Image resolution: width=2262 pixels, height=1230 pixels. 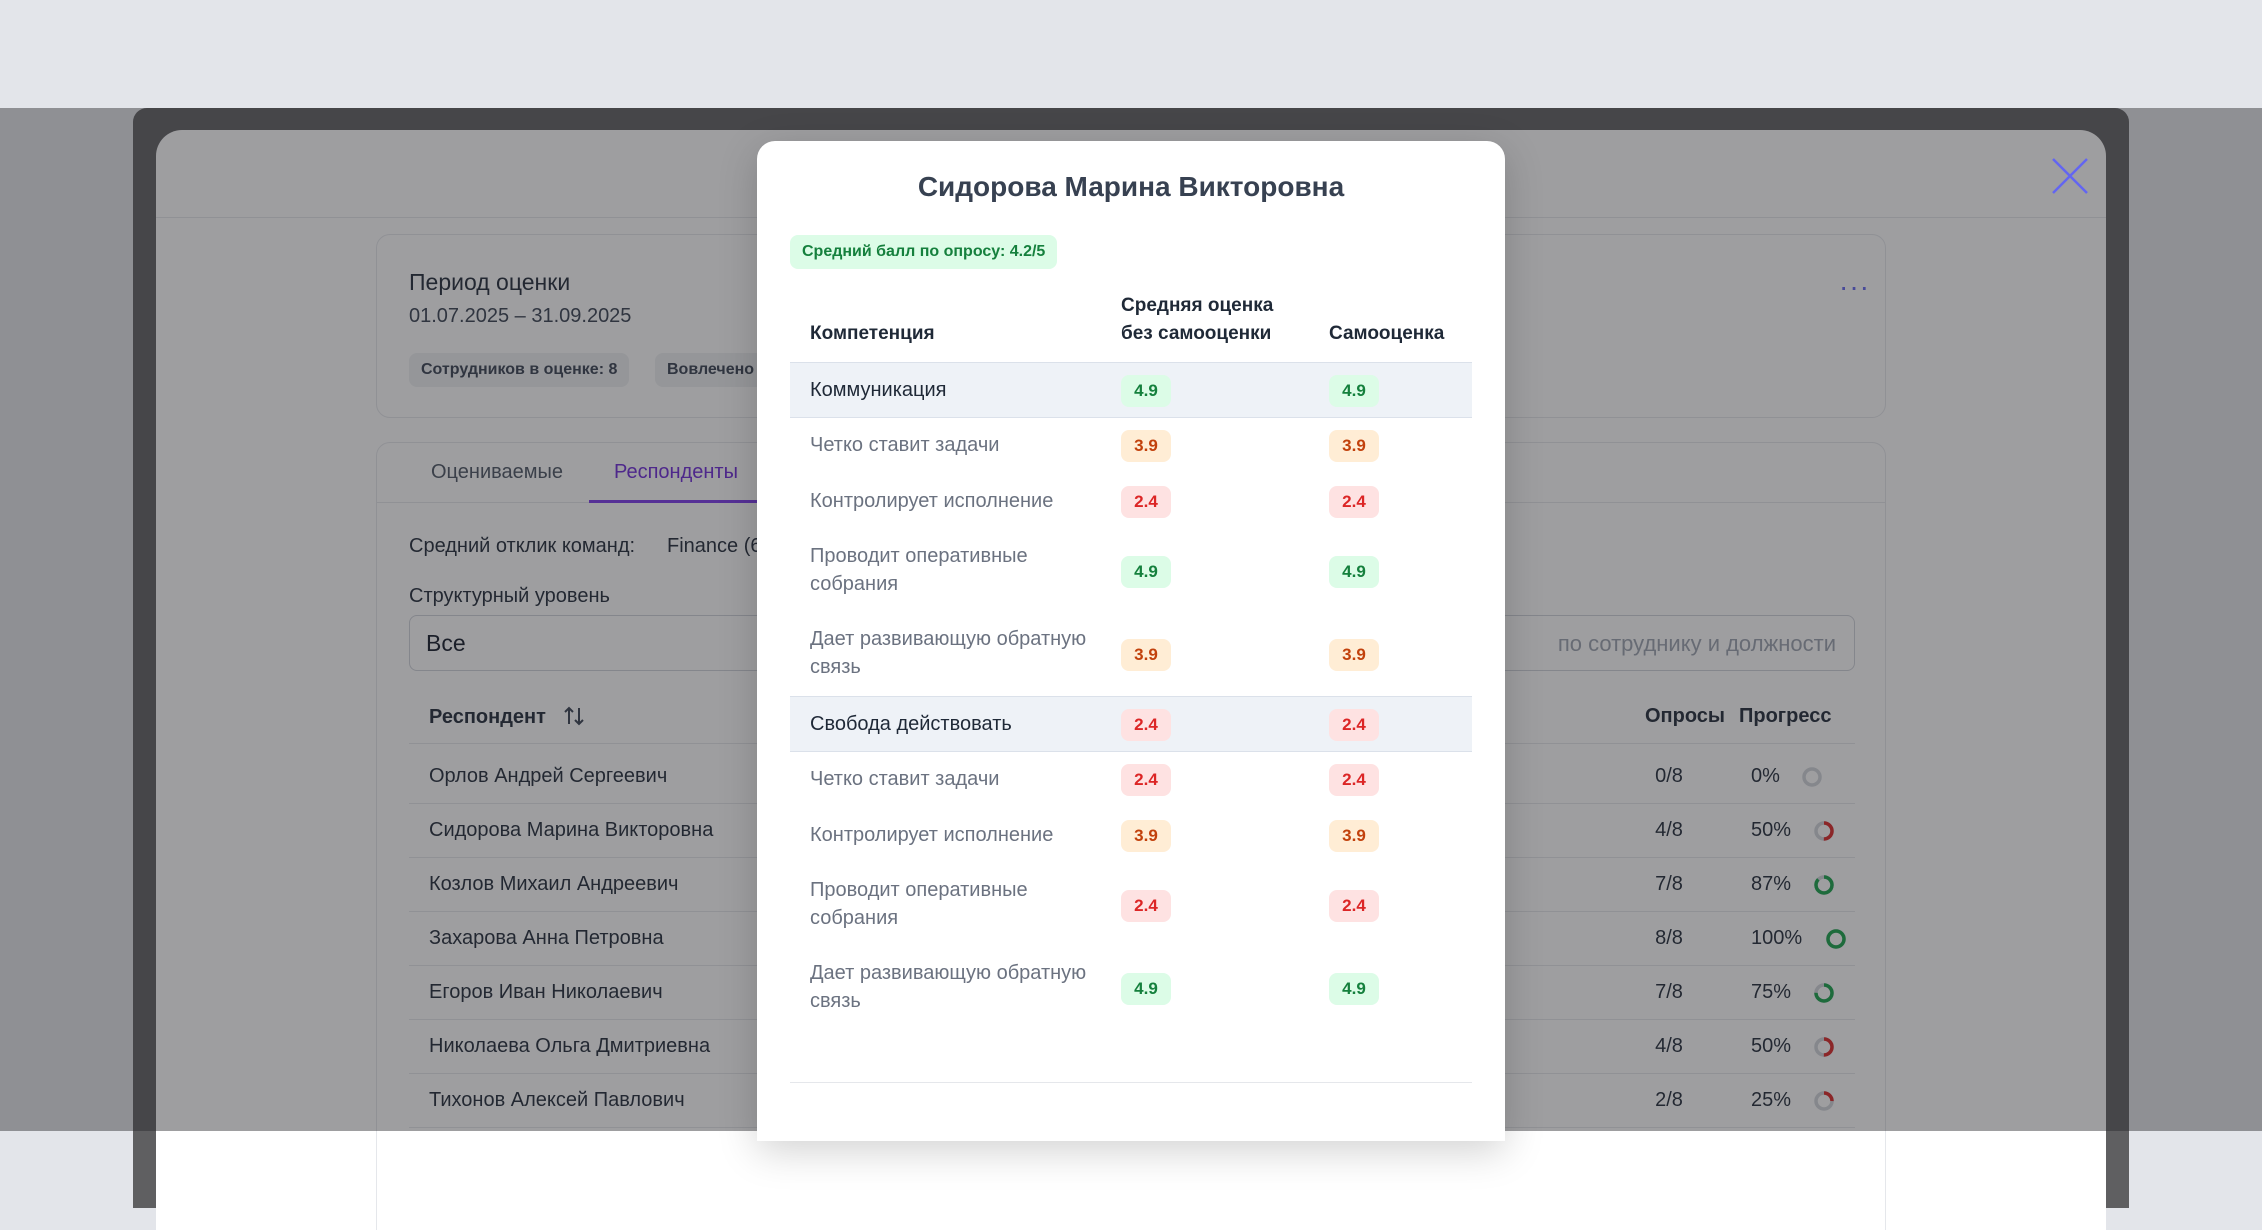 I want to click on respondent-name: Захарова Анна Петровна, so click(x=546, y=938).